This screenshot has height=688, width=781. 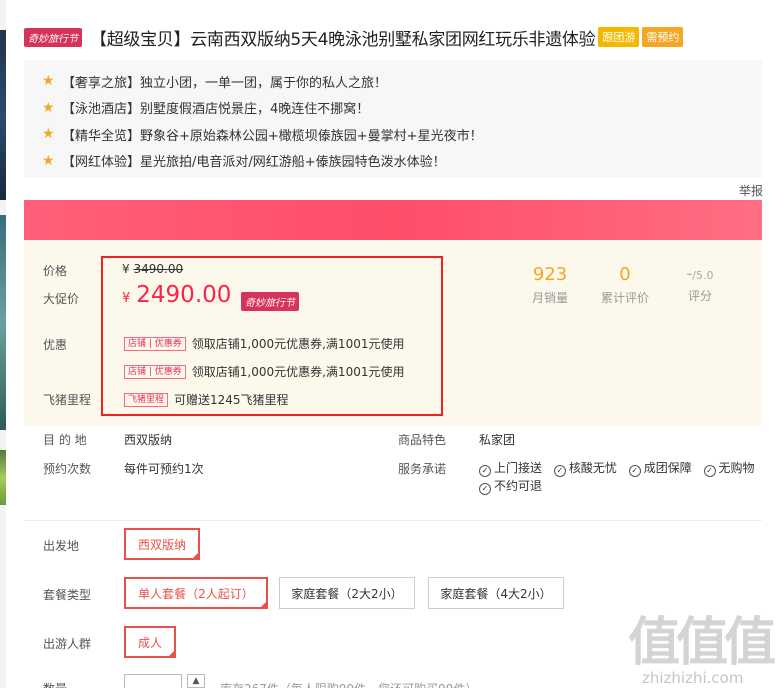 I want to click on rating-stat: -/5.0 评分, so click(x=700, y=283).